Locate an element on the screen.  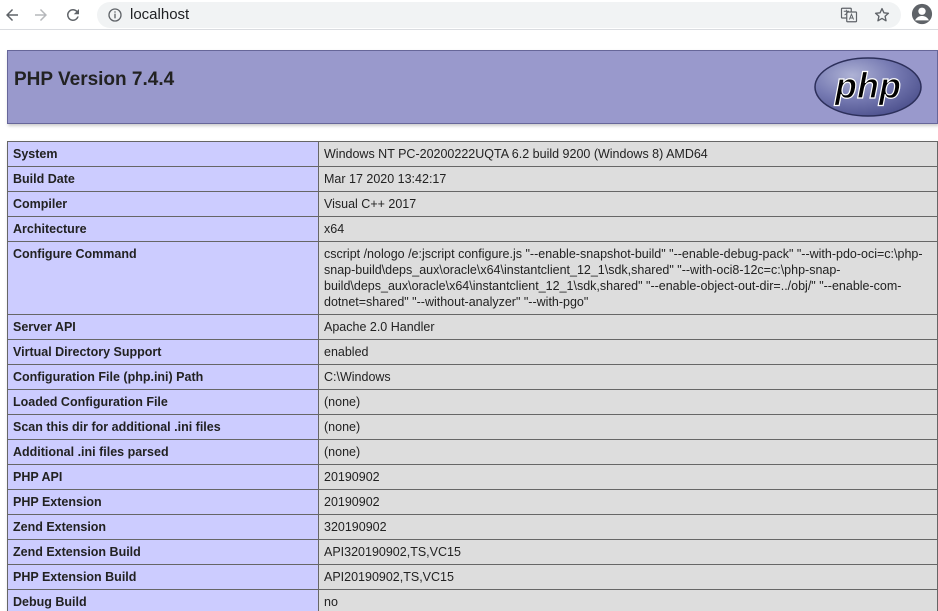
row-label: Zend Extension Build is located at coordinates (163, 552).